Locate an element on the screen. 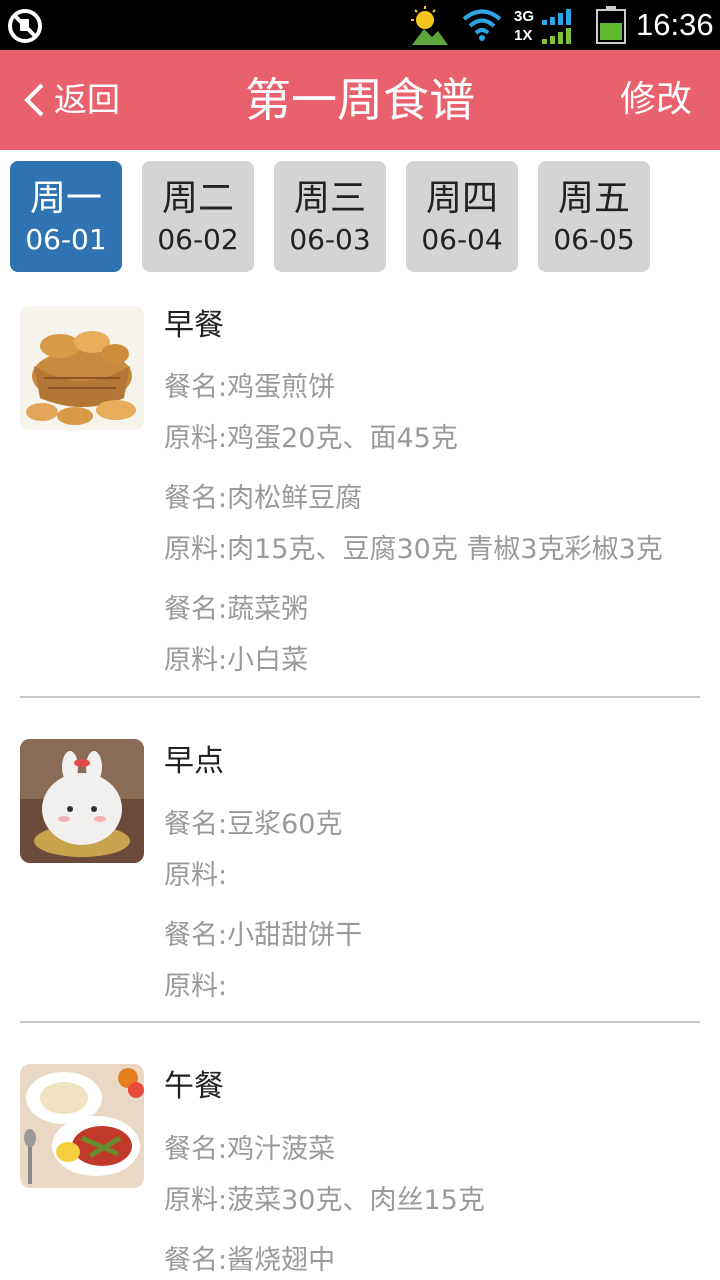  tab-day-name: 周三 is located at coordinates (329, 198).